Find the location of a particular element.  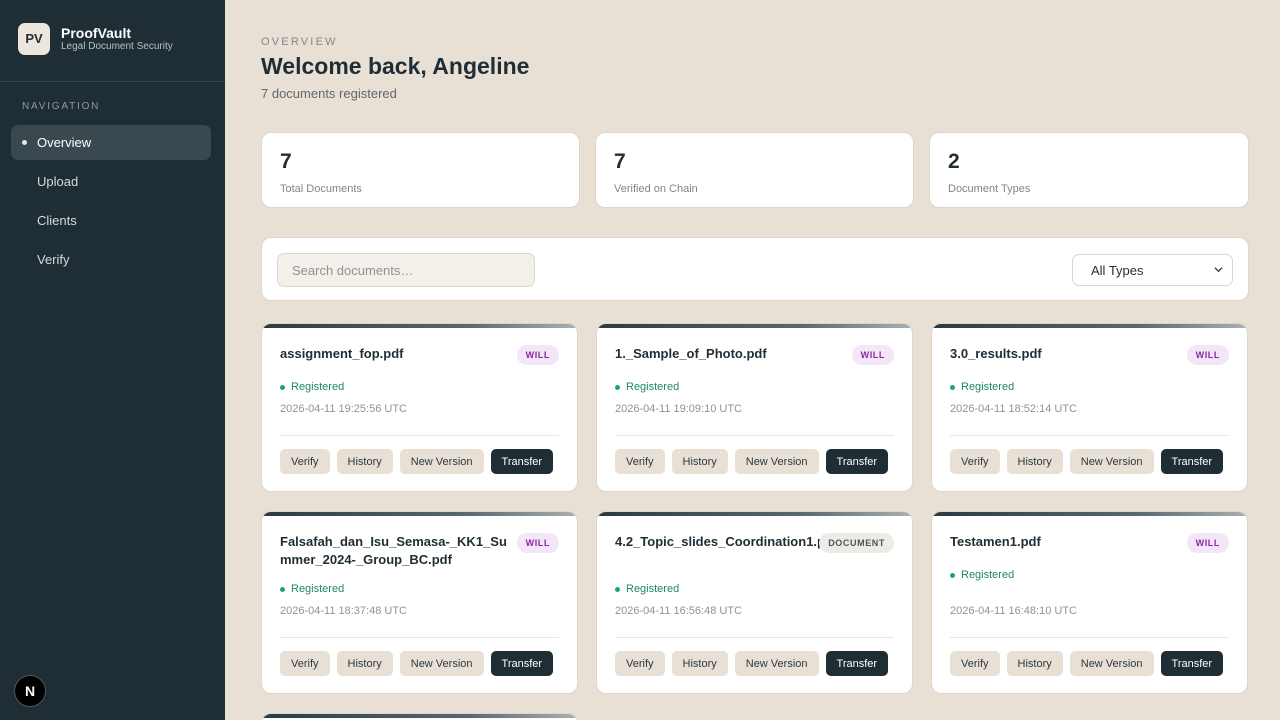

nav-item-overview: Overview is located at coordinates (111, 142).